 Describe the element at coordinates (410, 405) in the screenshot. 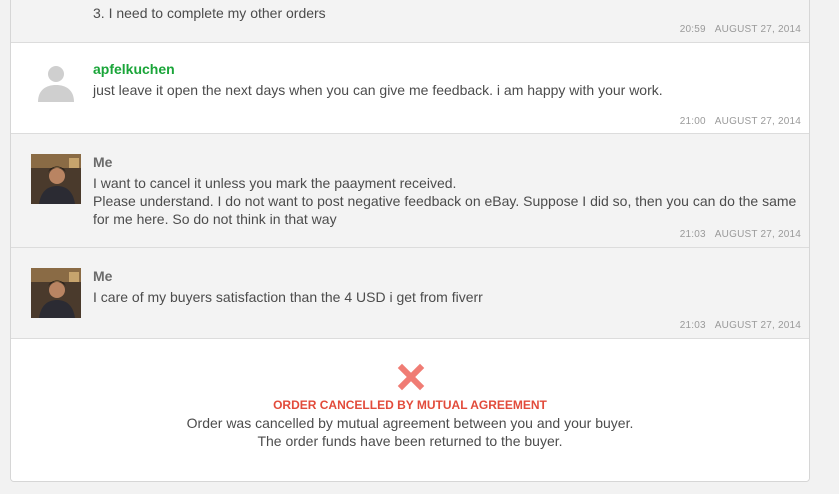

I see `cancel-title: ORDER CANCELLED BY MUTUAL AGREEMENT` at that location.